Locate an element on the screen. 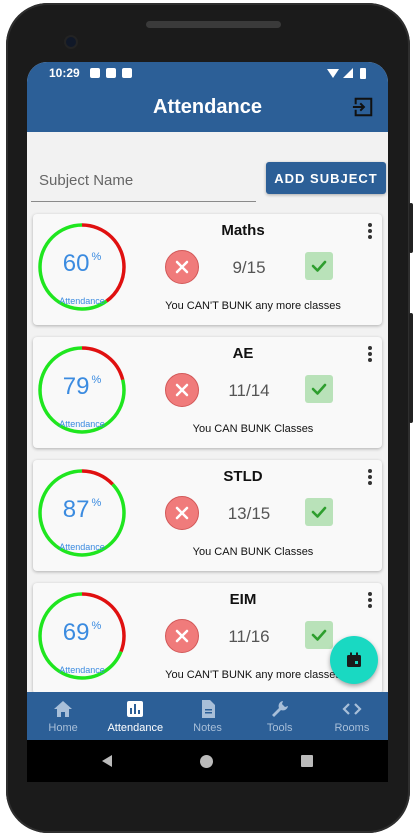 This screenshot has height=837, width=415. nav-label: Rooms is located at coordinates (352, 727).